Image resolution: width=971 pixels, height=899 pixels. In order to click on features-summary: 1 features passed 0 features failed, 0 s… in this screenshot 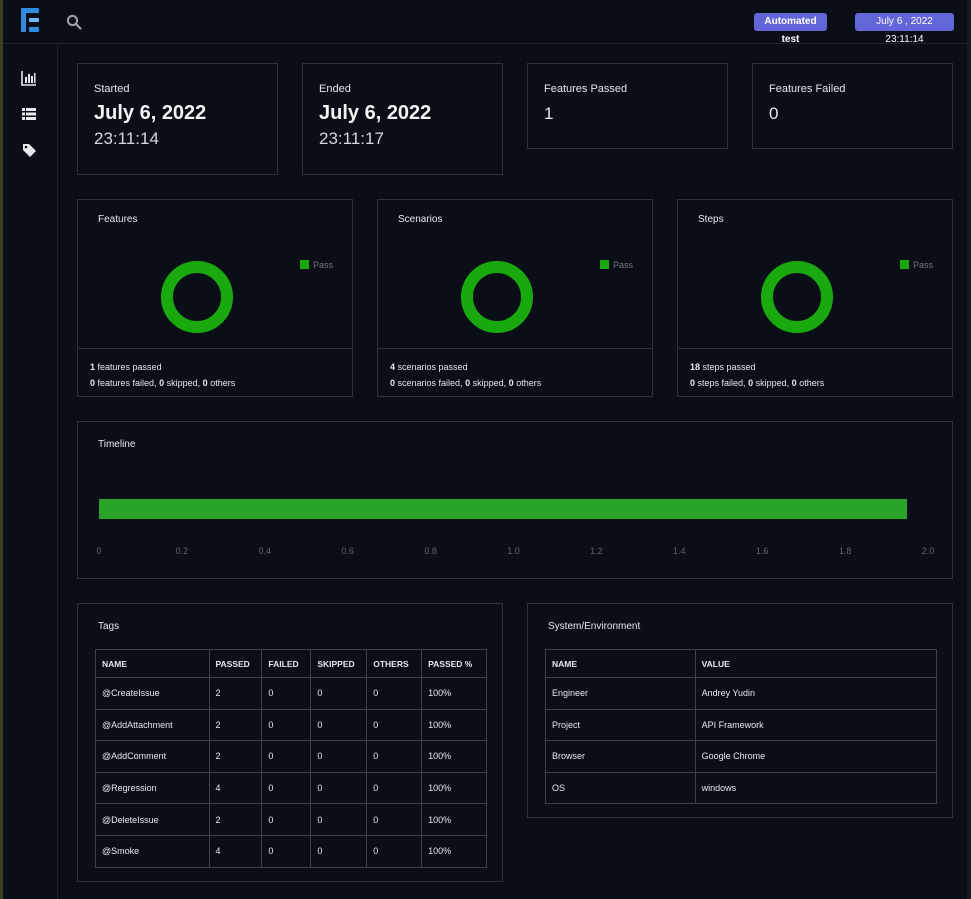, I will do `click(215, 372)`.